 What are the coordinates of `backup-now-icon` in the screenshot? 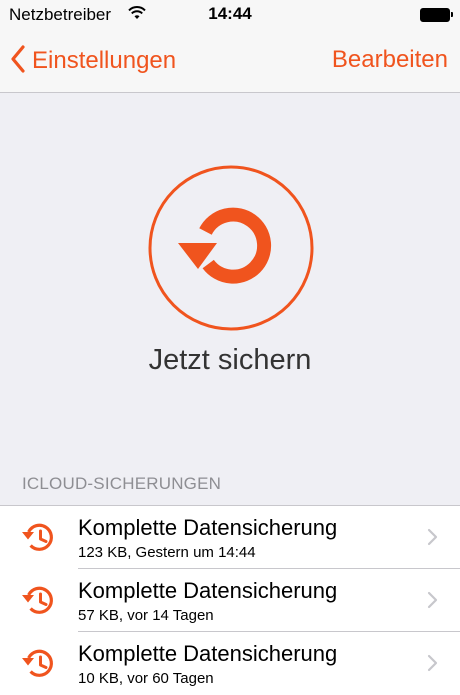 It's located at (231, 248).